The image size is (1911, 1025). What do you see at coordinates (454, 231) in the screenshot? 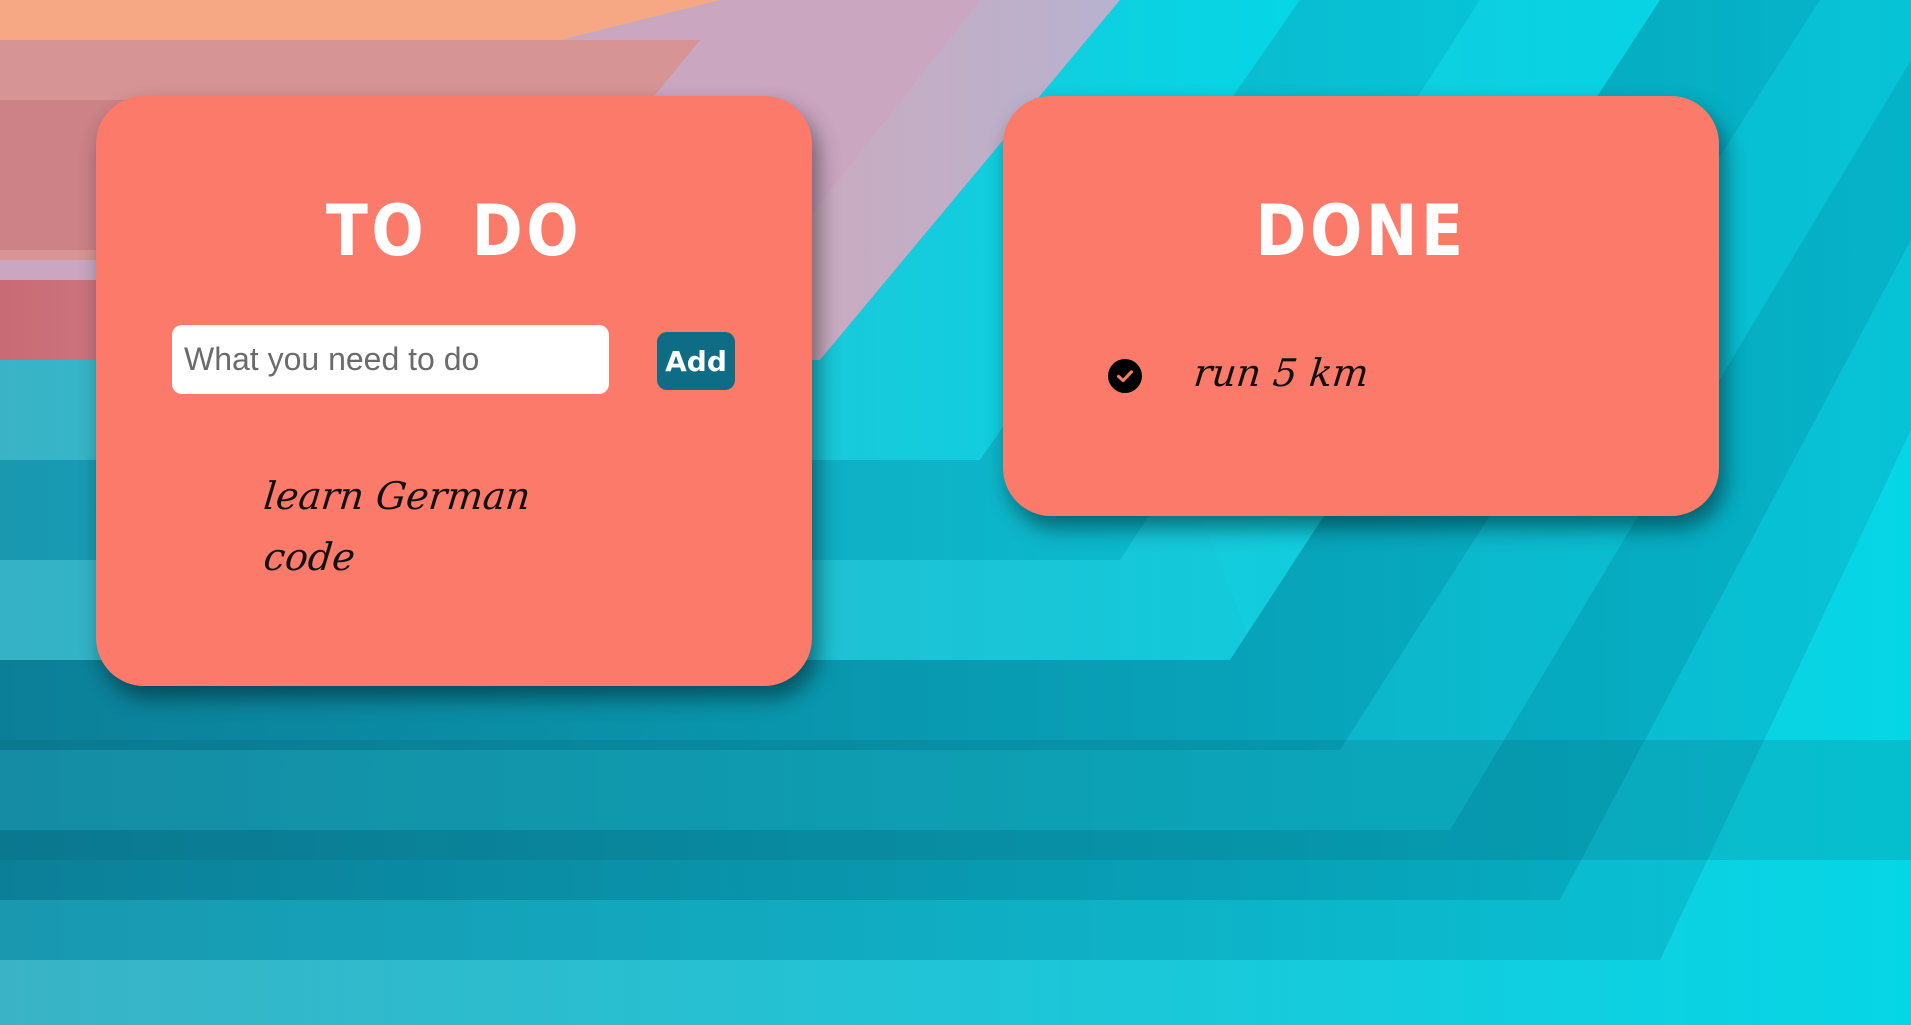
I see `todo-title: TO DO` at bounding box center [454, 231].